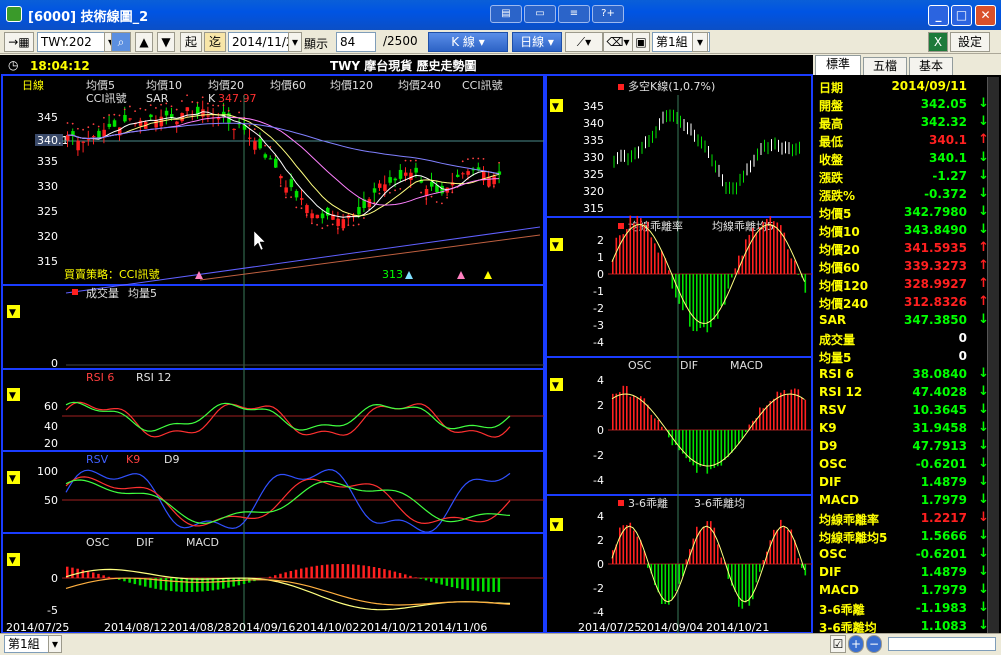 The height and width of the screenshot is (655, 1001). Describe the element at coordinates (907, 104) in the screenshot. I see `quote-row: 開盤 342.05 ↓` at that location.